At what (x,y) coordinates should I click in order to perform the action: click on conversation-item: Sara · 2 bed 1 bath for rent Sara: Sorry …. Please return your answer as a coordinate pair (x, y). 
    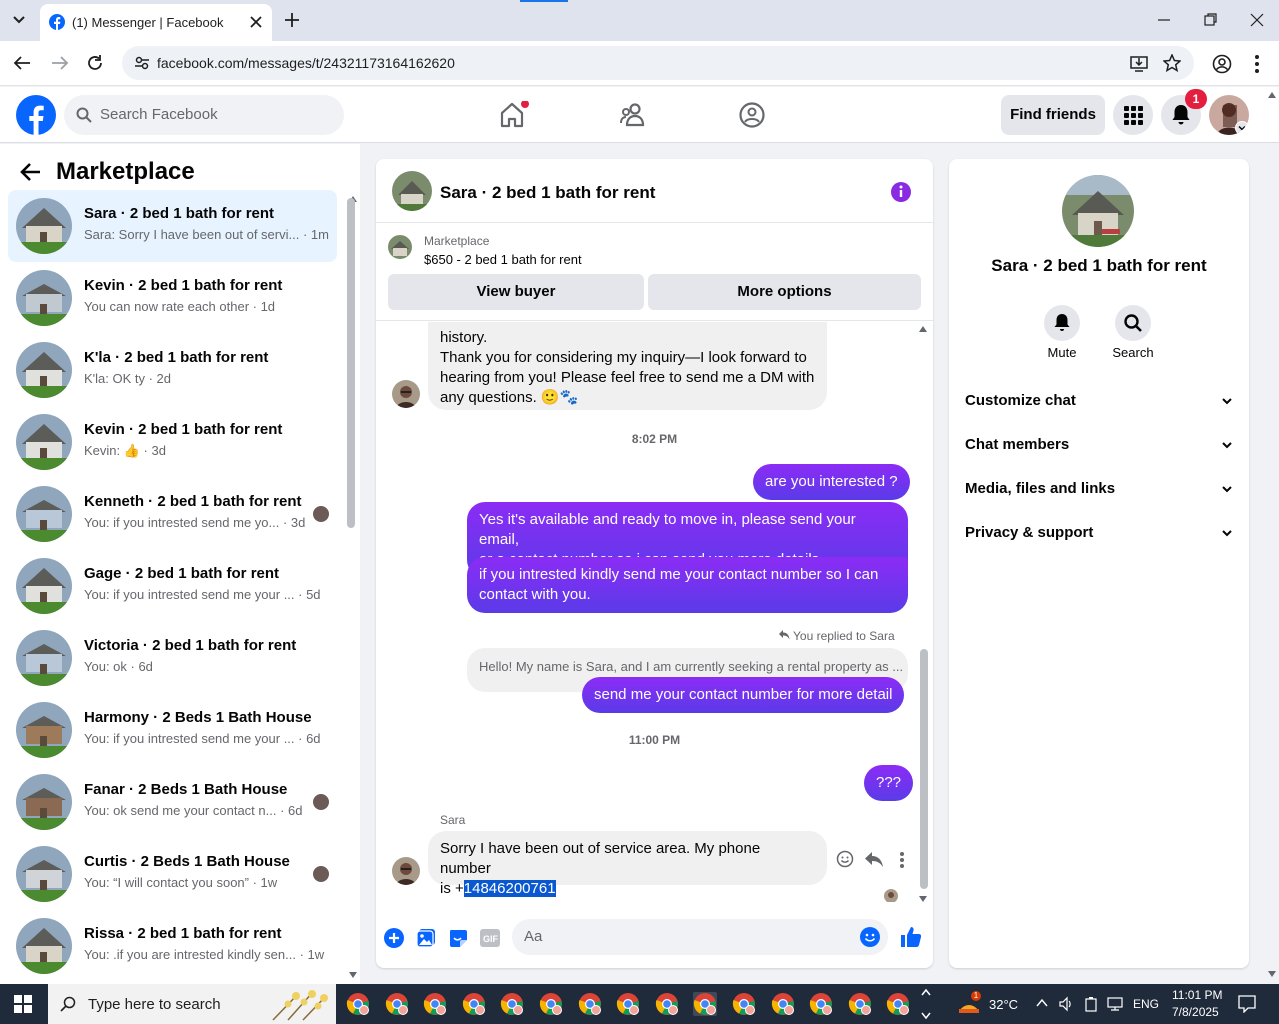
    Looking at the image, I should click on (172, 226).